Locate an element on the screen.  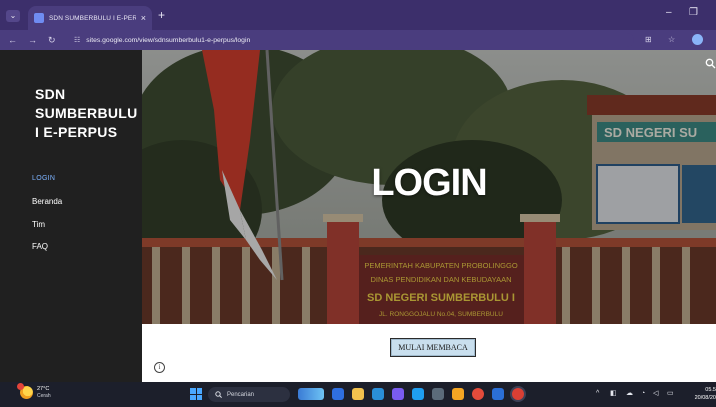
clock-date: 20/08/20 is located at coordinates (705, 398).